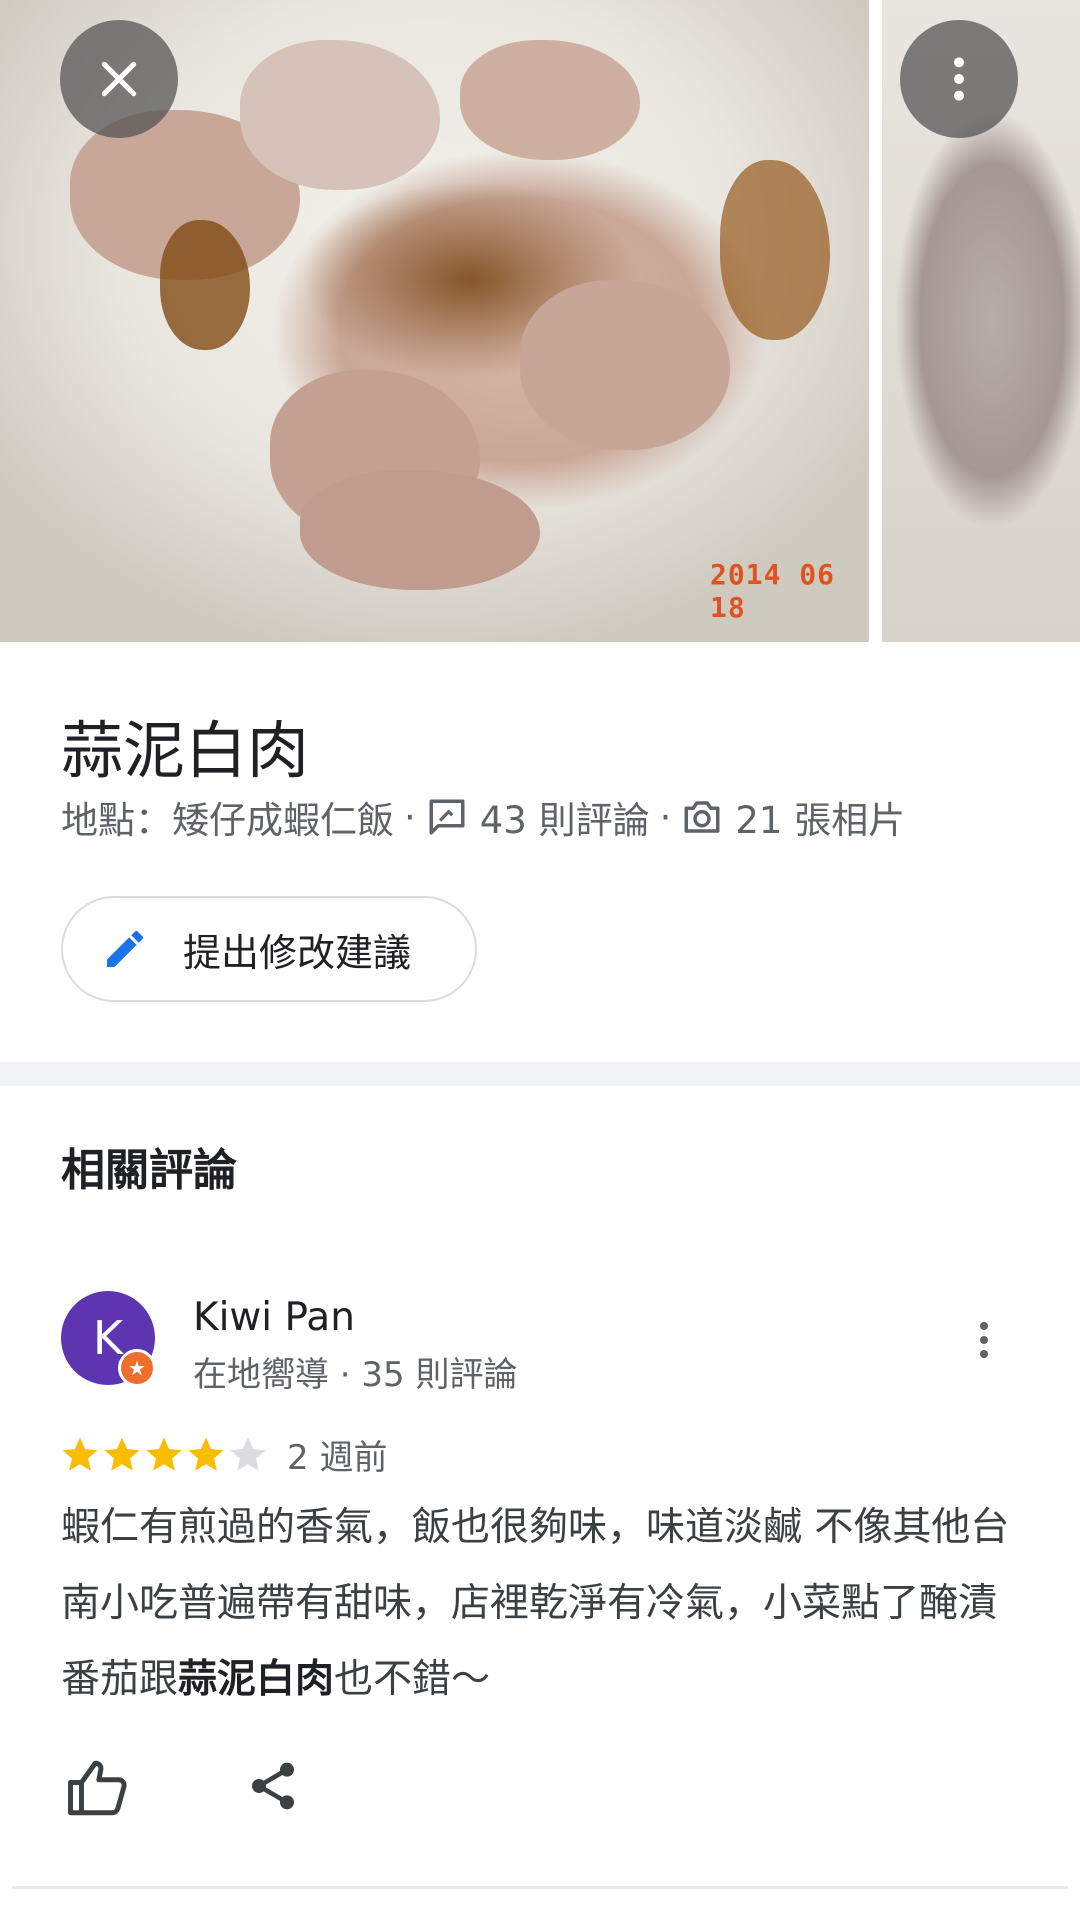 The height and width of the screenshot is (1931, 1080). I want to click on review-text-highlight: 蒜泥白肉, so click(256, 1679).